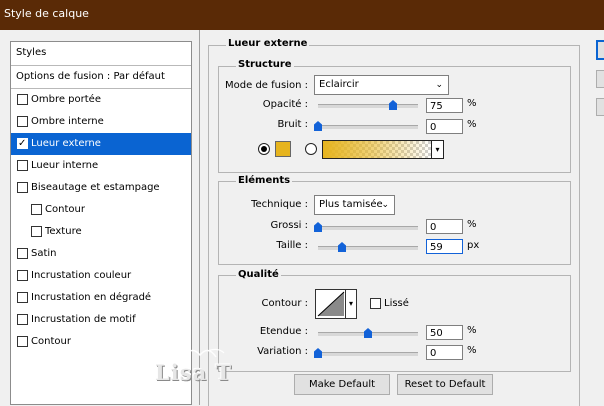  What do you see at coordinates (91, 297) in the screenshot?
I see `style-item-label: Incrustation en dégradé` at bounding box center [91, 297].